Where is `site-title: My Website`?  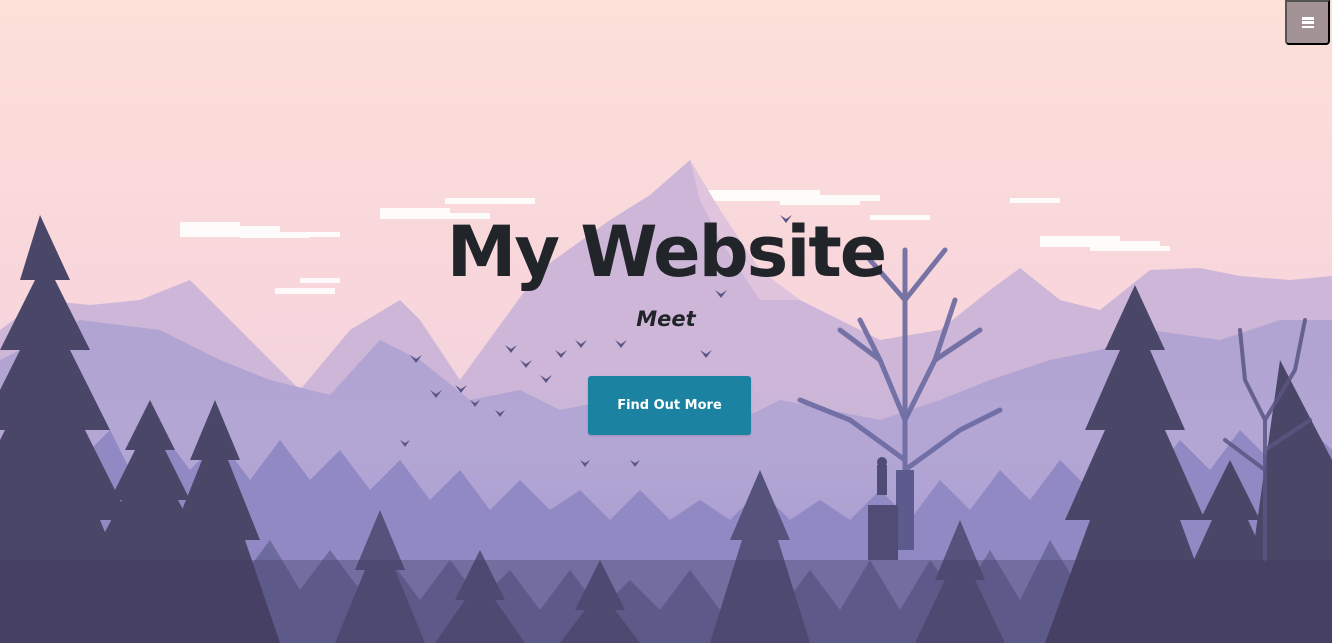 site-title: My Website is located at coordinates (667, 252).